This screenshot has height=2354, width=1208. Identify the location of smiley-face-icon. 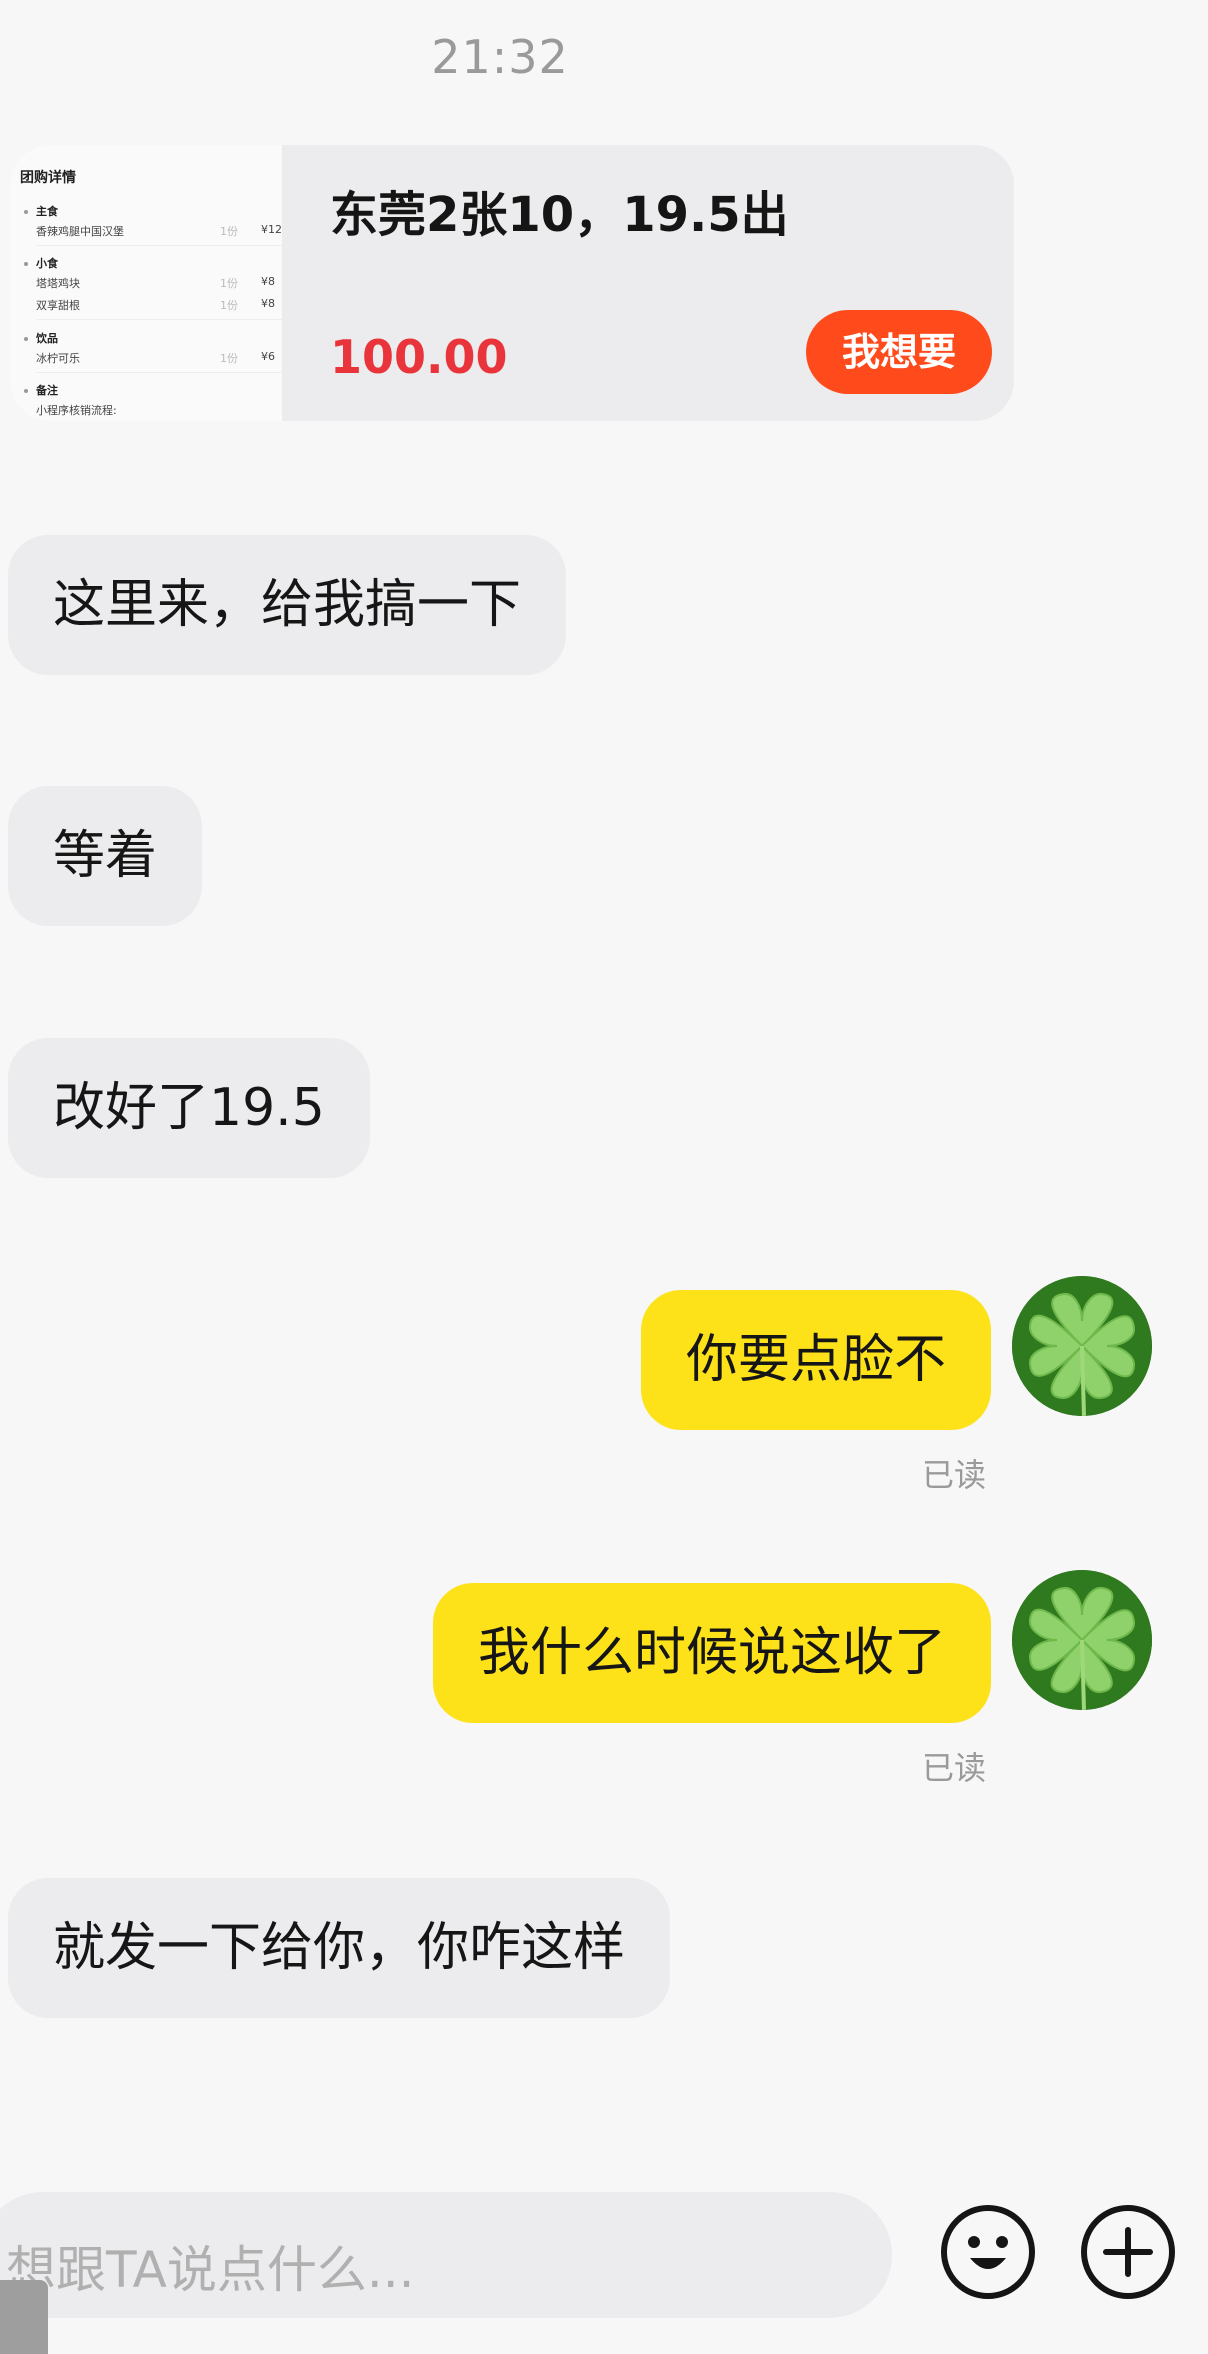
(988, 2252).